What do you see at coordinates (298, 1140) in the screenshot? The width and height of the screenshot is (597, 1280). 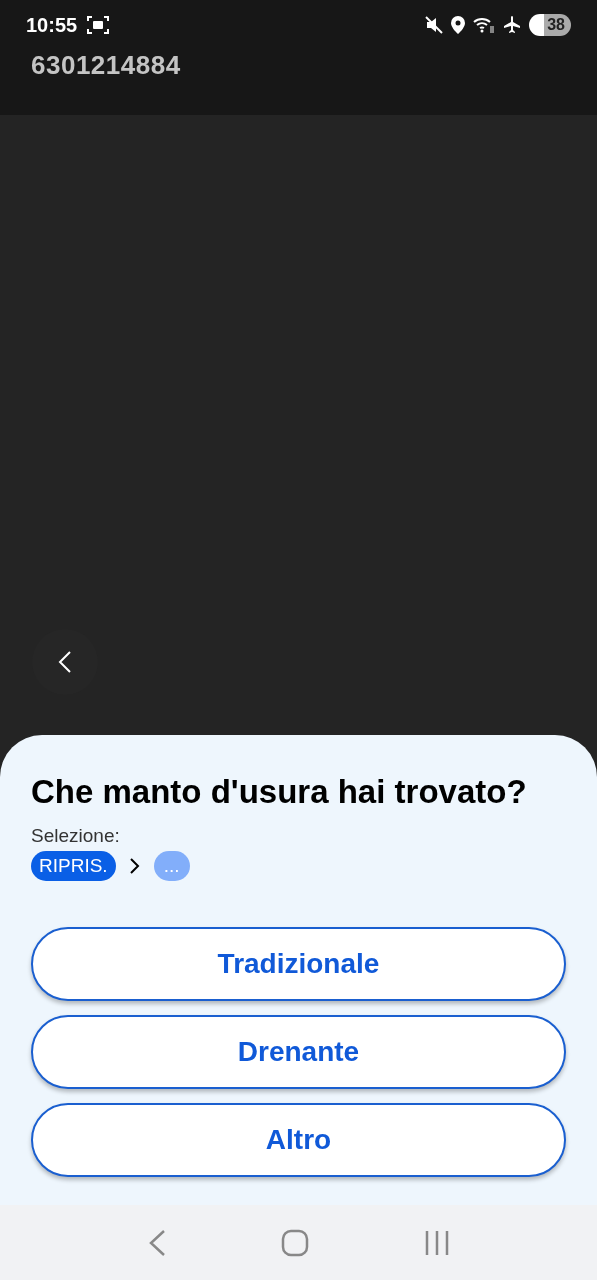 I see `option-button: Altro` at bounding box center [298, 1140].